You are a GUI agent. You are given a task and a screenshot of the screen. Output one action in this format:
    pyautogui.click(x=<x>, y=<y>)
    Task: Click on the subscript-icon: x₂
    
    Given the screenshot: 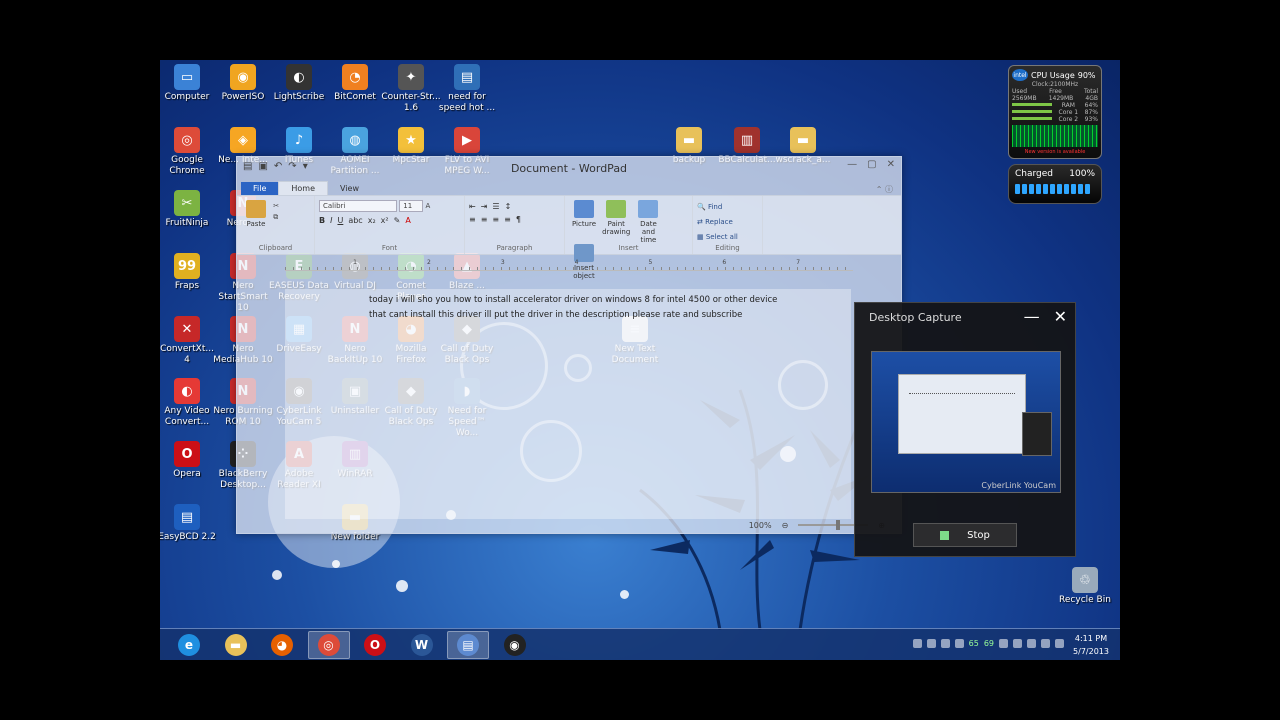 What is the action you would take?
    pyautogui.click(x=372, y=220)
    